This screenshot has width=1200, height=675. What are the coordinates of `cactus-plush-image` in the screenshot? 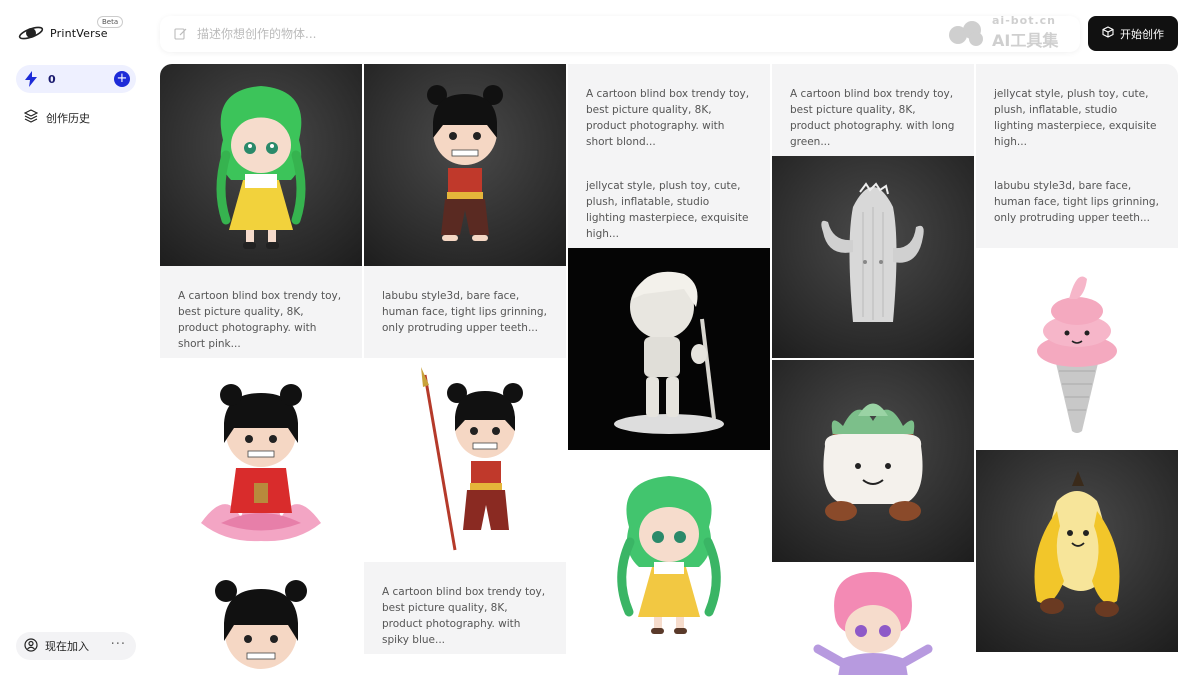 It's located at (872, 252).